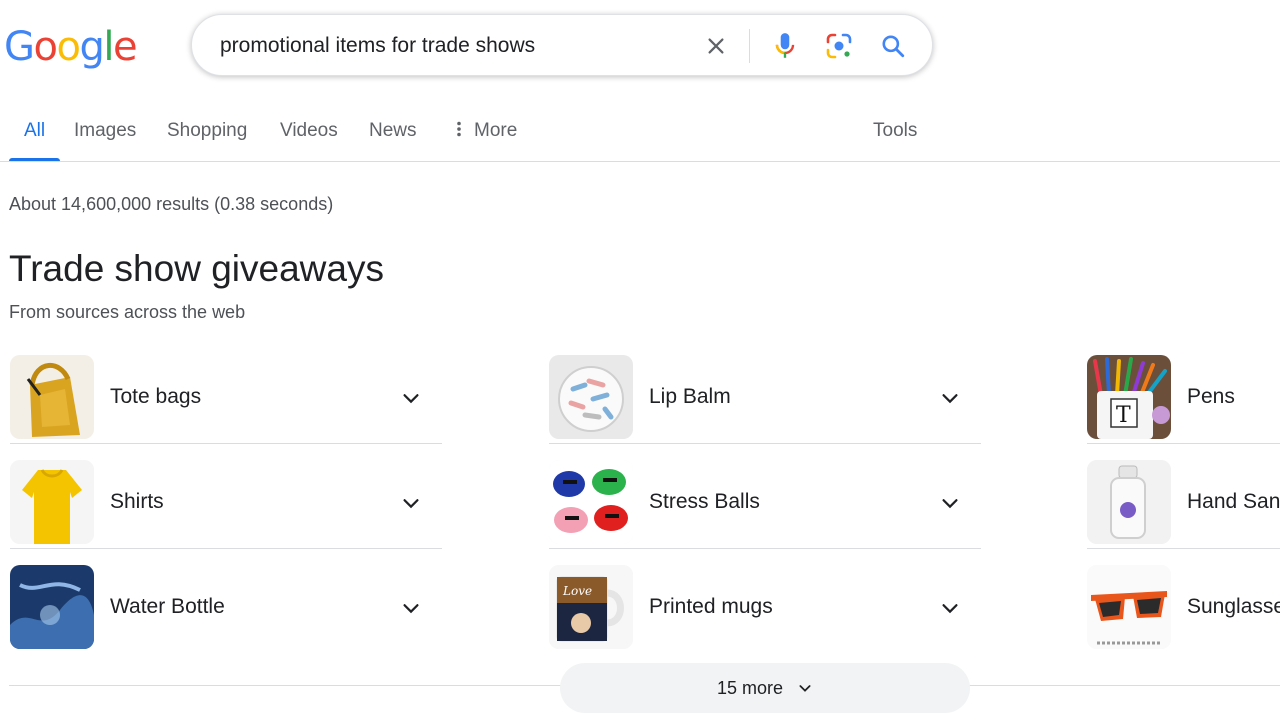 The image size is (1280, 720). I want to click on microphone-icon, so click(785, 45).